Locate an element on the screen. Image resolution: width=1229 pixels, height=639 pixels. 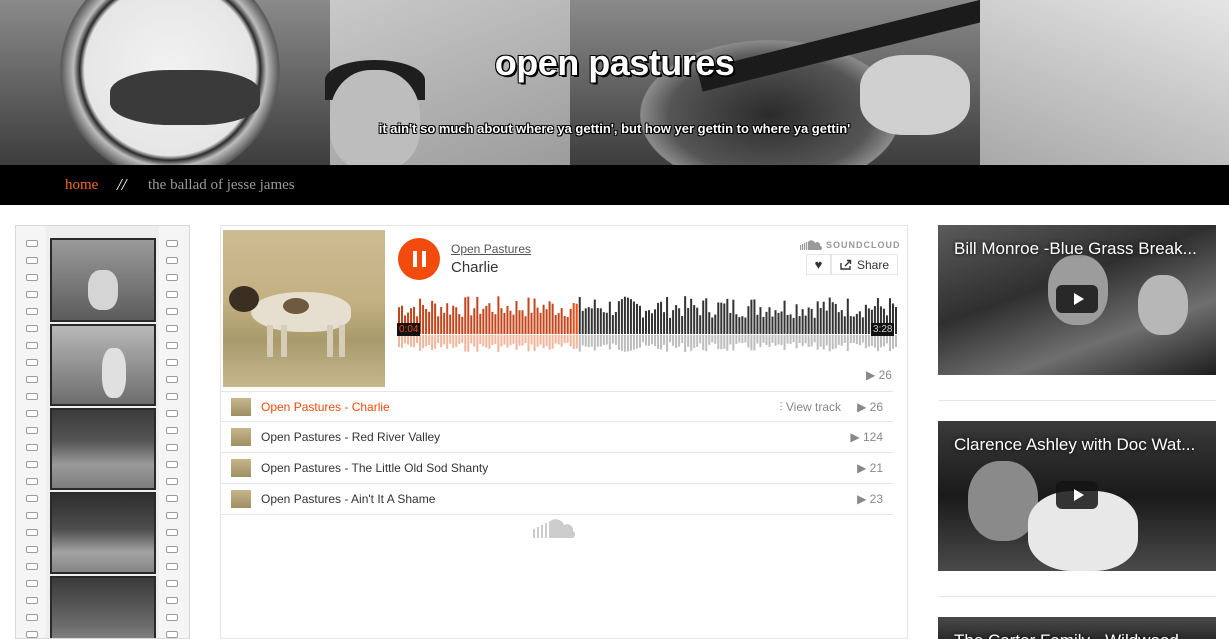
share-button: Share is located at coordinates (864, 264).